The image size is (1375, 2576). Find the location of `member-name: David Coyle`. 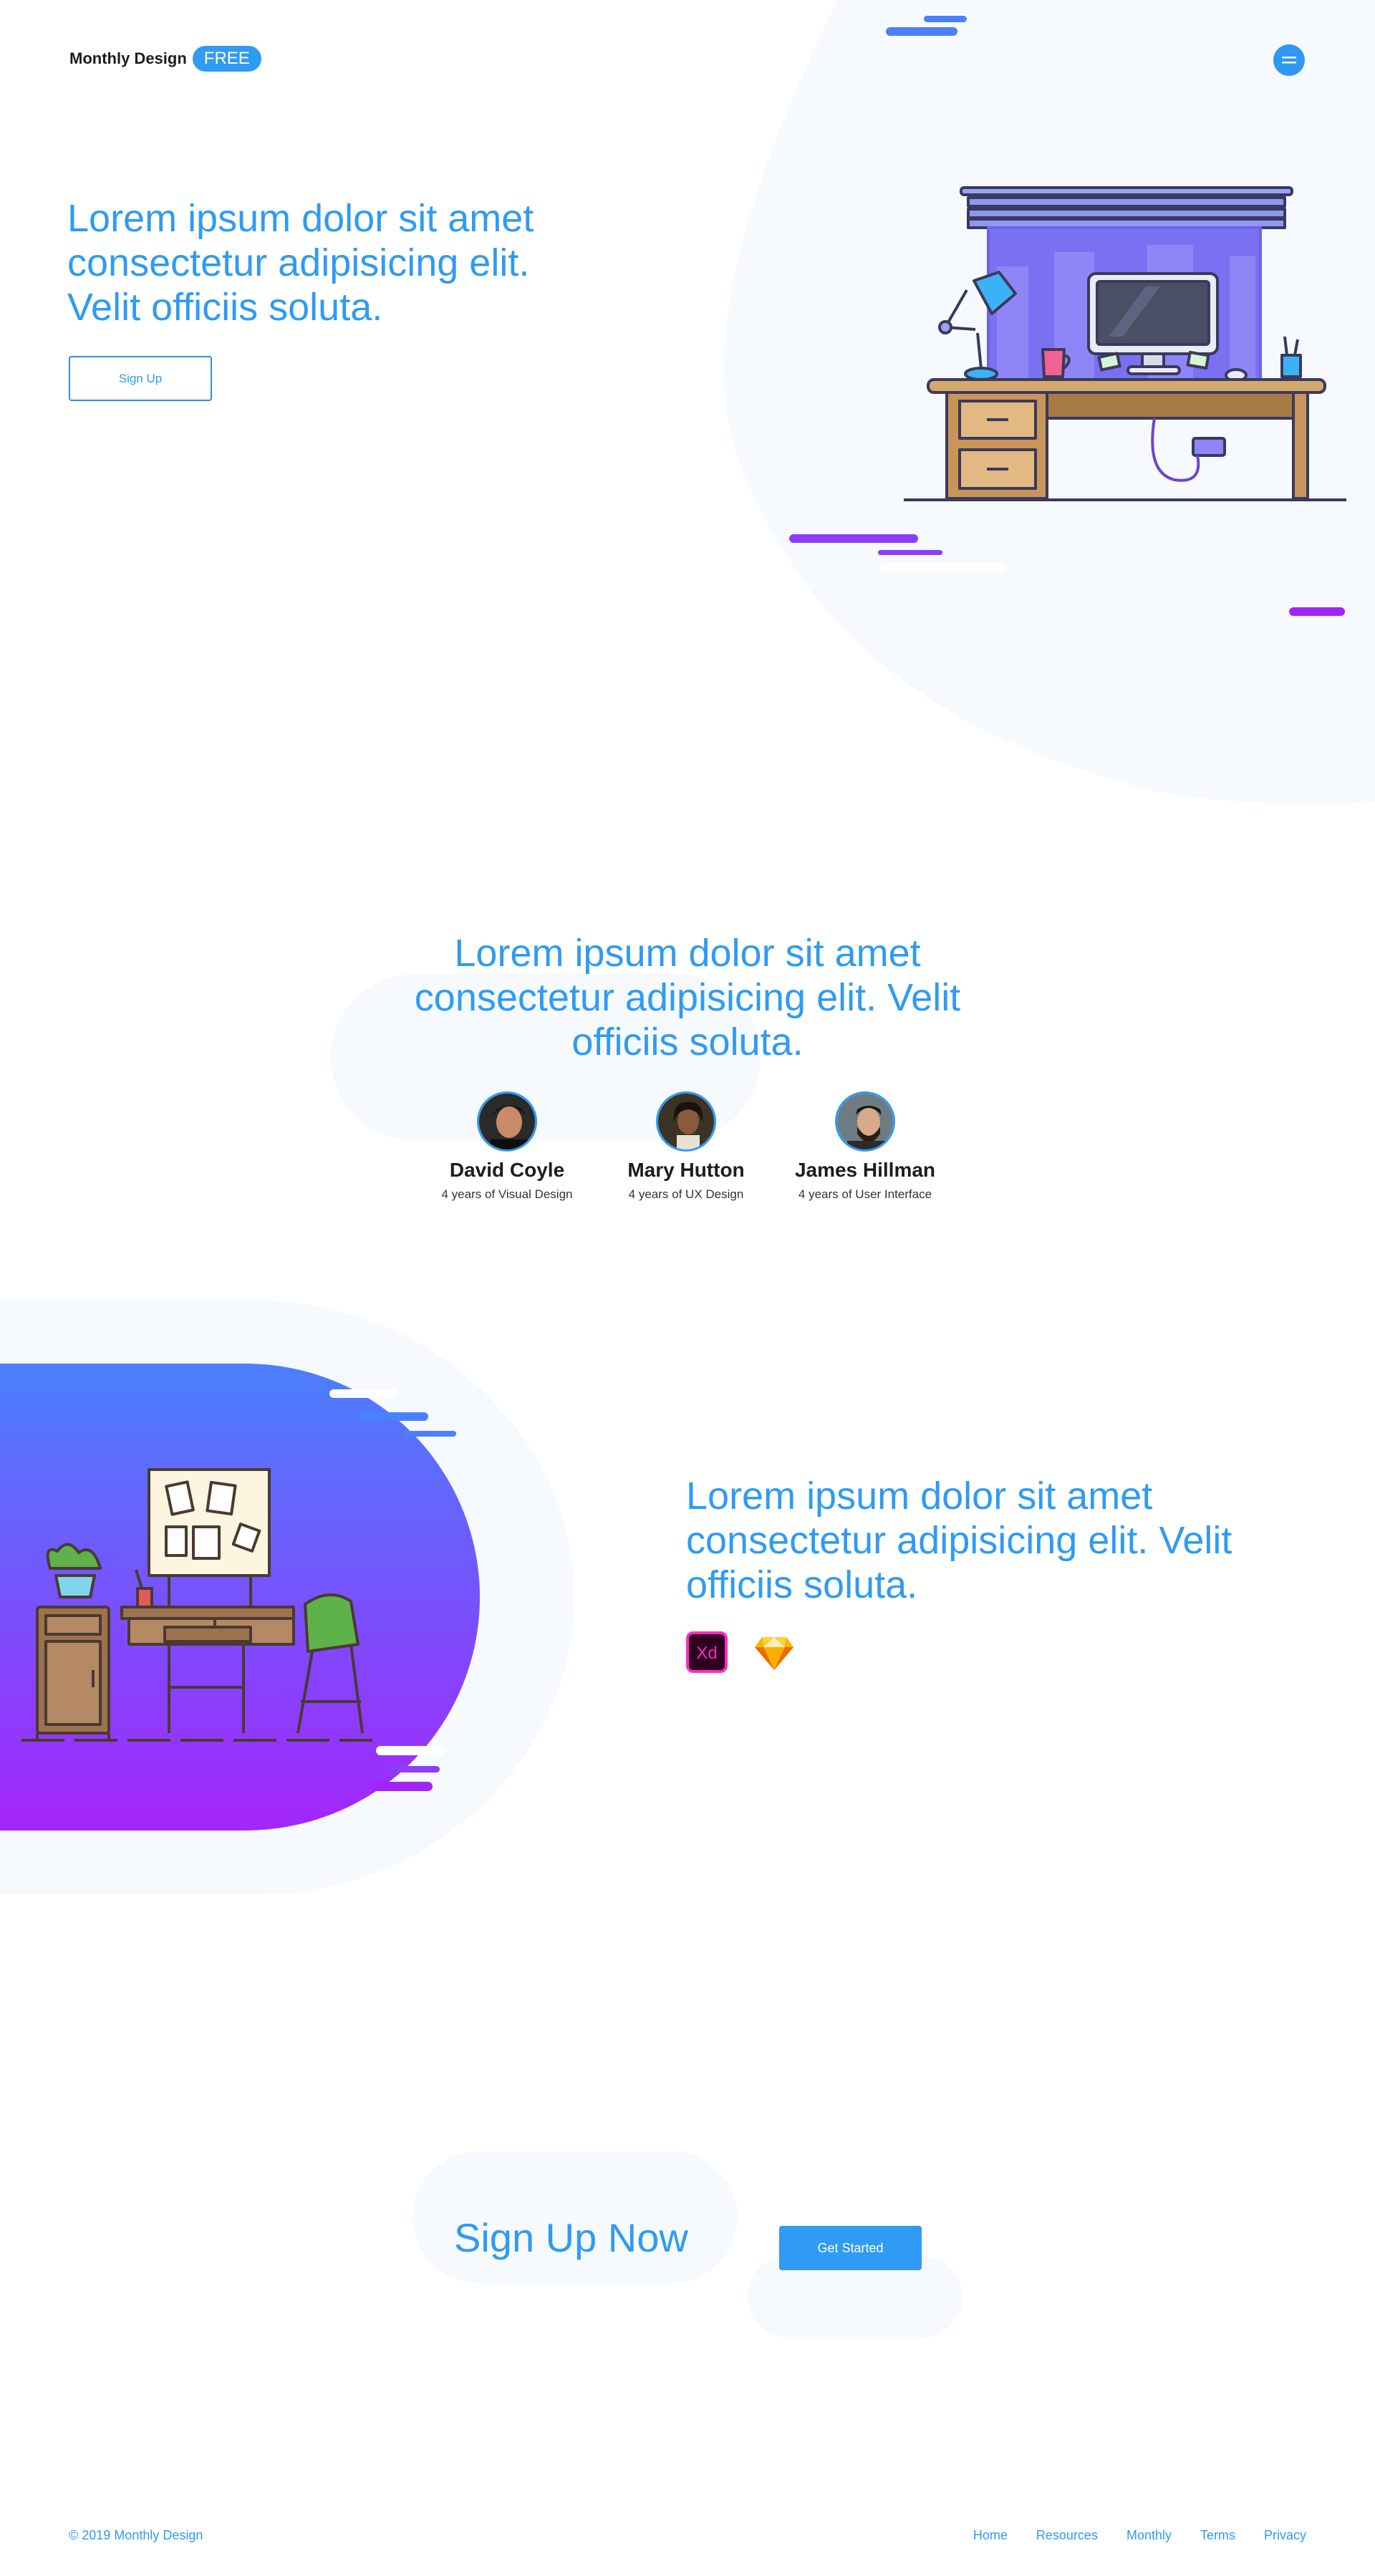

member-name: David Coyle is located at coordinates (507, 1170).